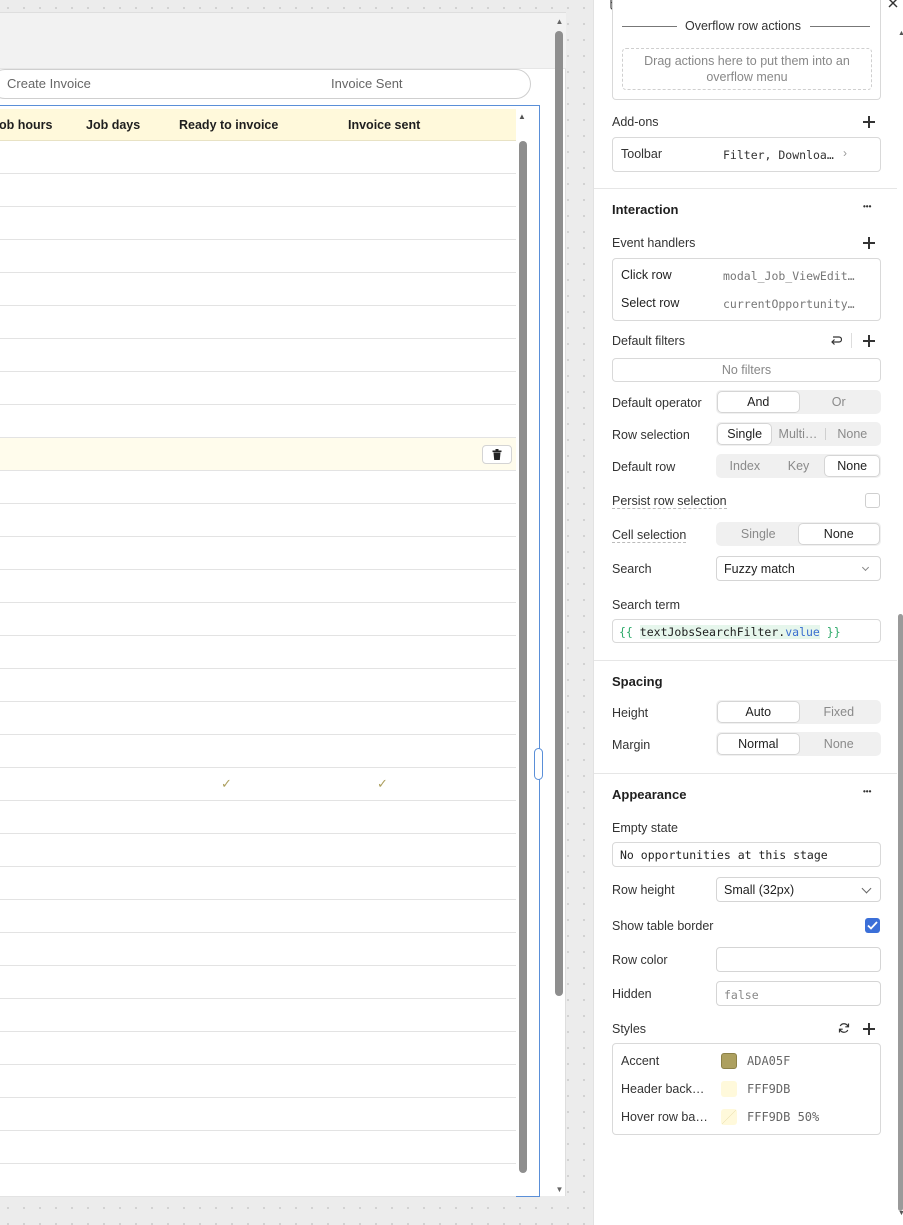 This screenshot has width=903, height=1225. Describe the element at coordinates (758, 534) in the screenshot. I see `cell-selection-single-option: Single` at that location.